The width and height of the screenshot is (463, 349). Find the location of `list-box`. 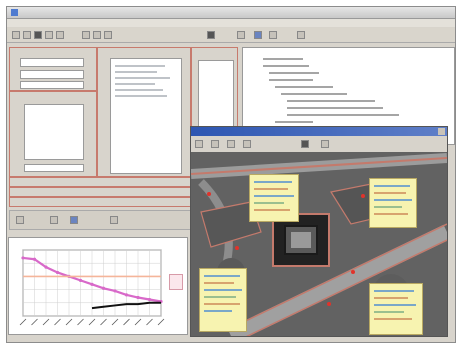

list-box is located at coordinates (54, 132).